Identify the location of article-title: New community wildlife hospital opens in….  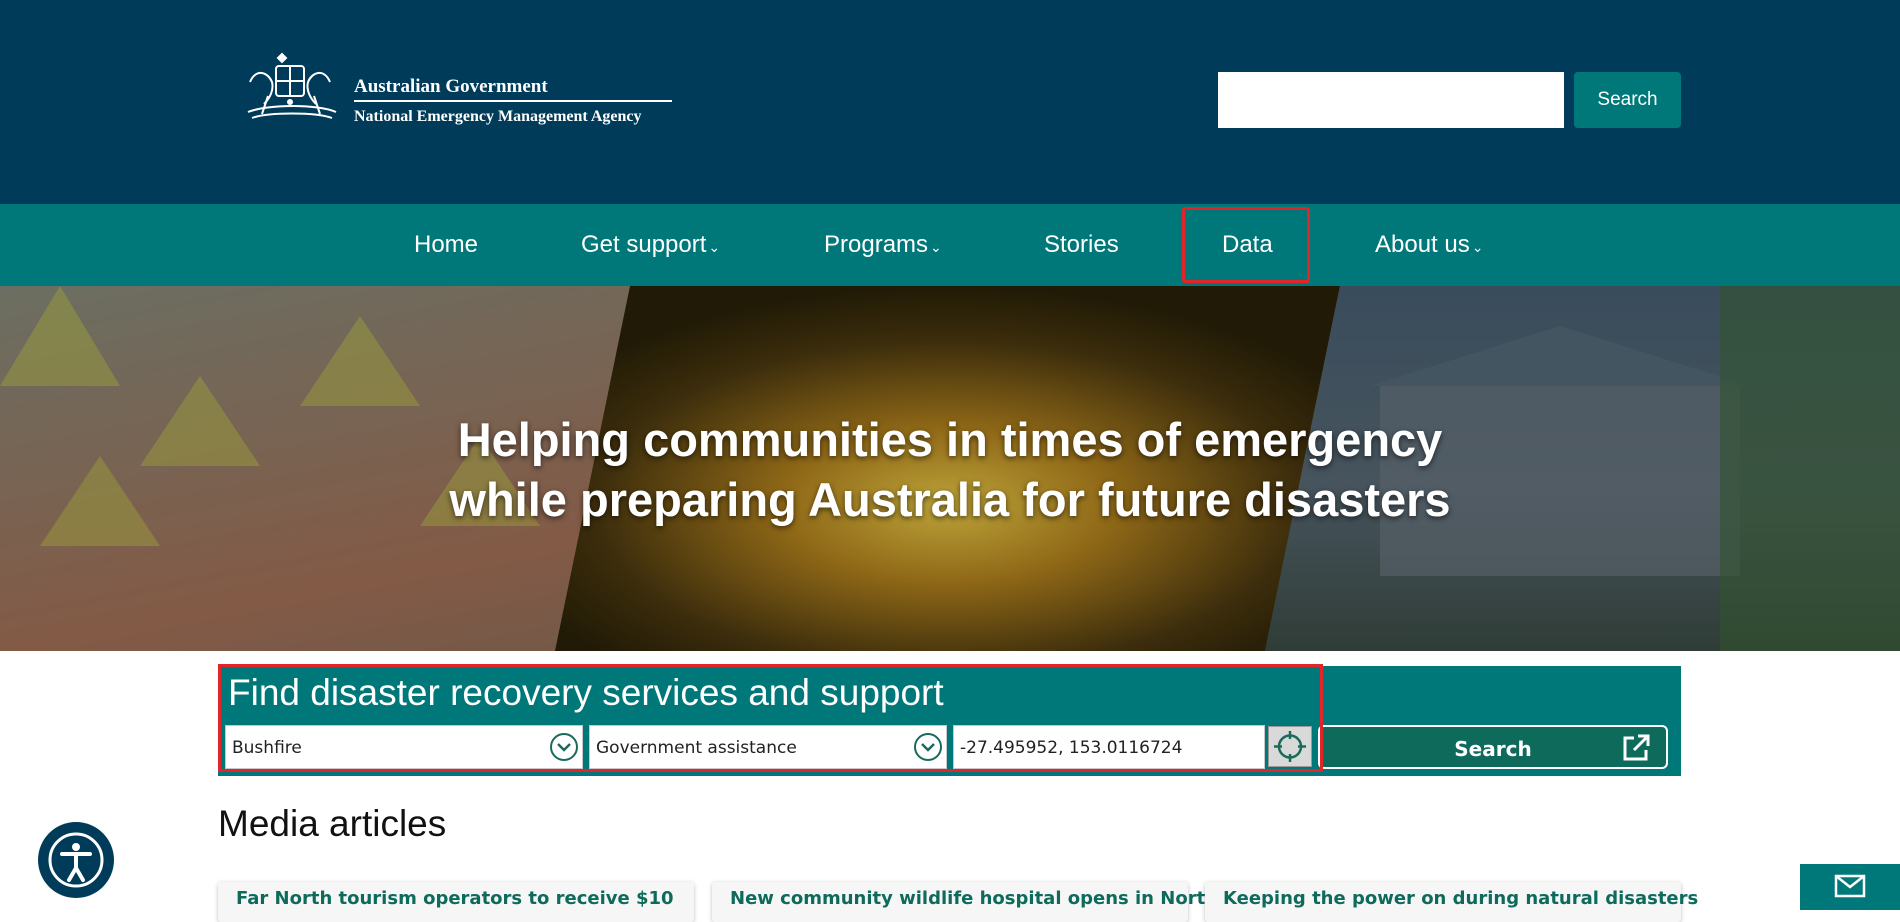
(974, 898).